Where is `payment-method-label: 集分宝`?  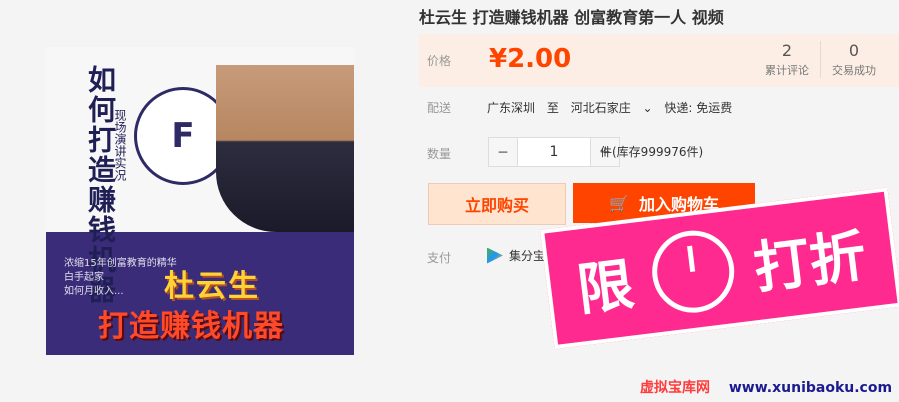 payment-method-label: 集分宝 is located at coordinates (527, 256).